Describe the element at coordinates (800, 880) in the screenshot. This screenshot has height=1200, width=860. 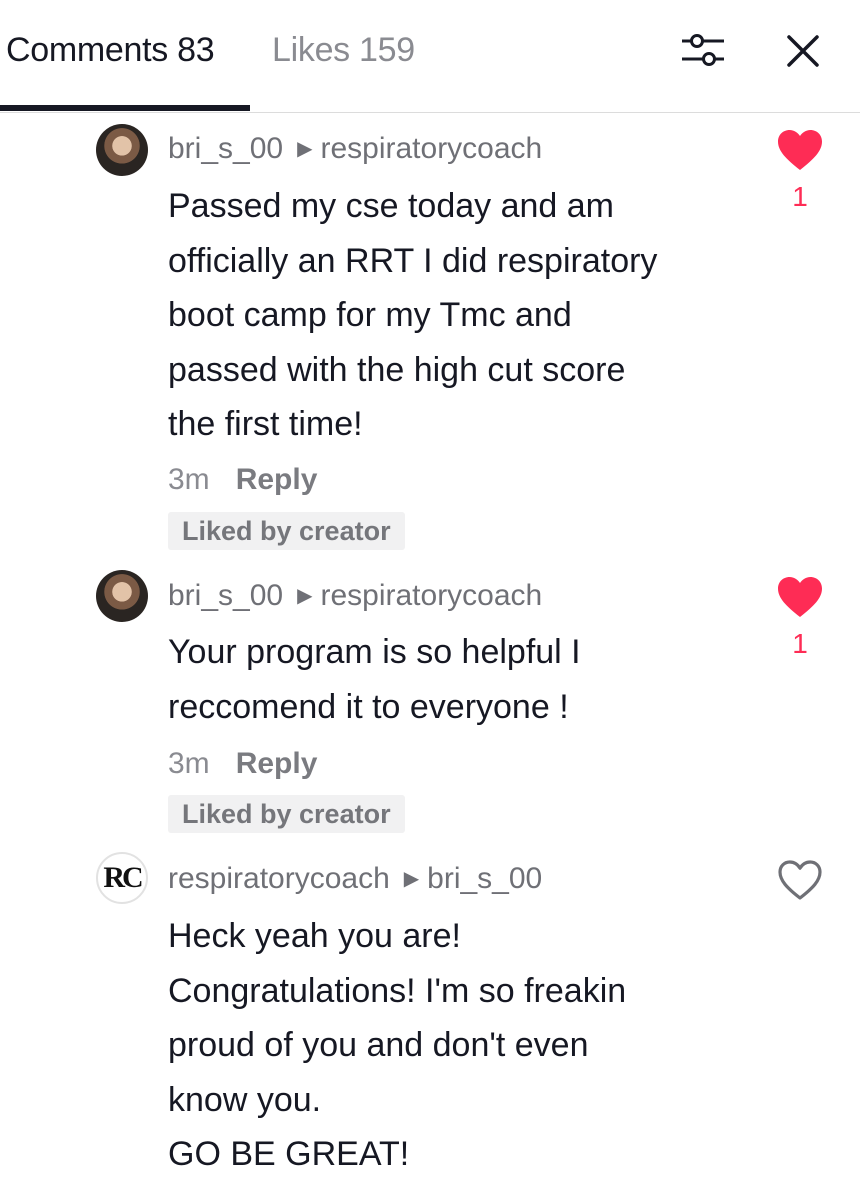
I see `heart-outline-icon` at that location.